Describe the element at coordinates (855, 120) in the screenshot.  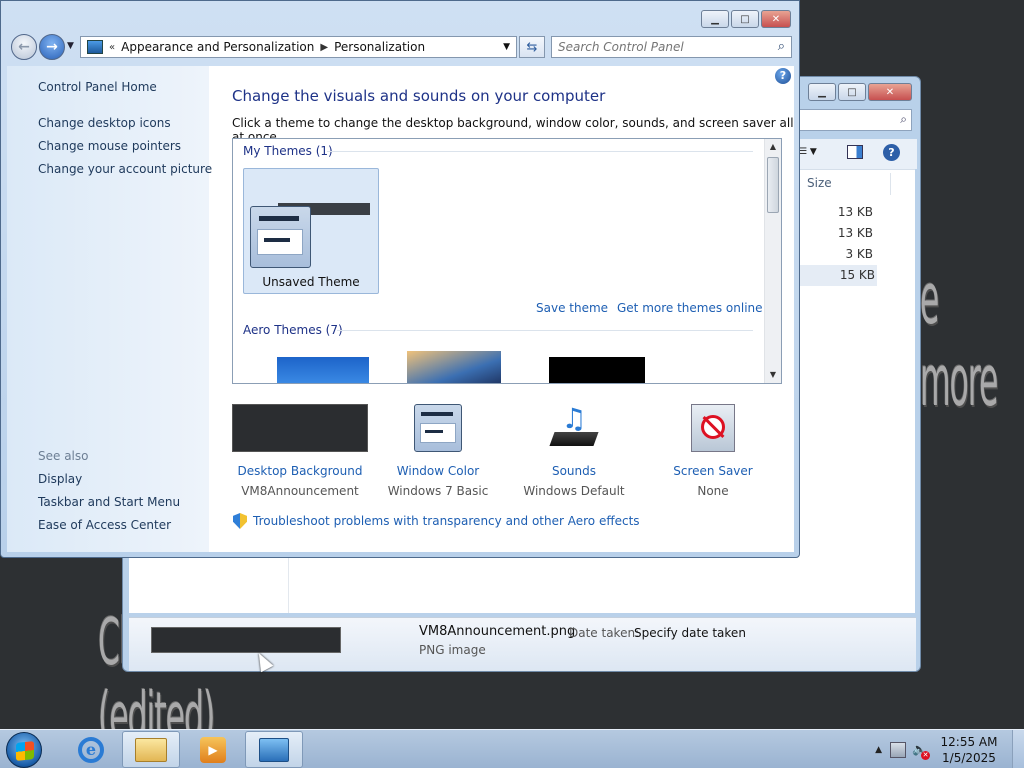
I see `explorer-search-input: ⌕` at that location.